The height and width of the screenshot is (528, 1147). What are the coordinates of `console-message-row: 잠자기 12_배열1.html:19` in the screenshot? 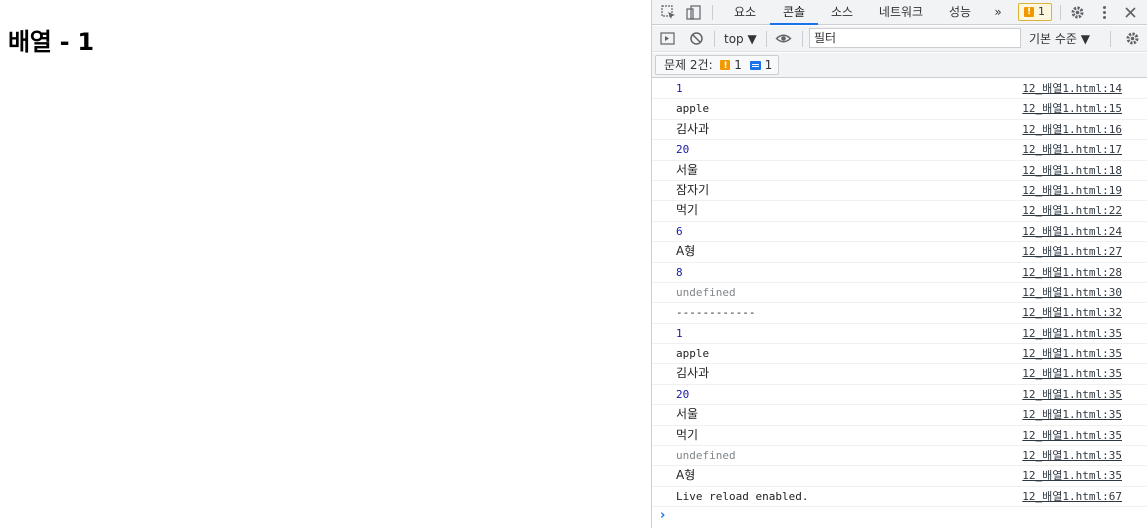 It's located at (899, 191).